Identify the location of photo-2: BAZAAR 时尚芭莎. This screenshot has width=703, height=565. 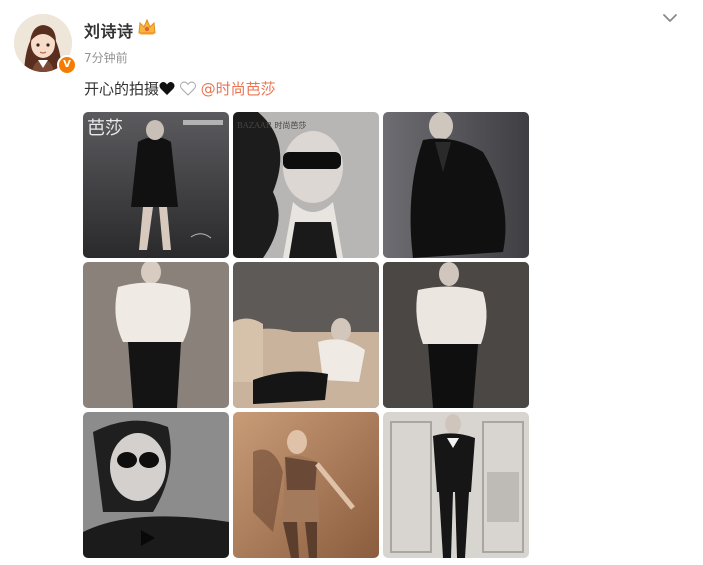
(306, 185).